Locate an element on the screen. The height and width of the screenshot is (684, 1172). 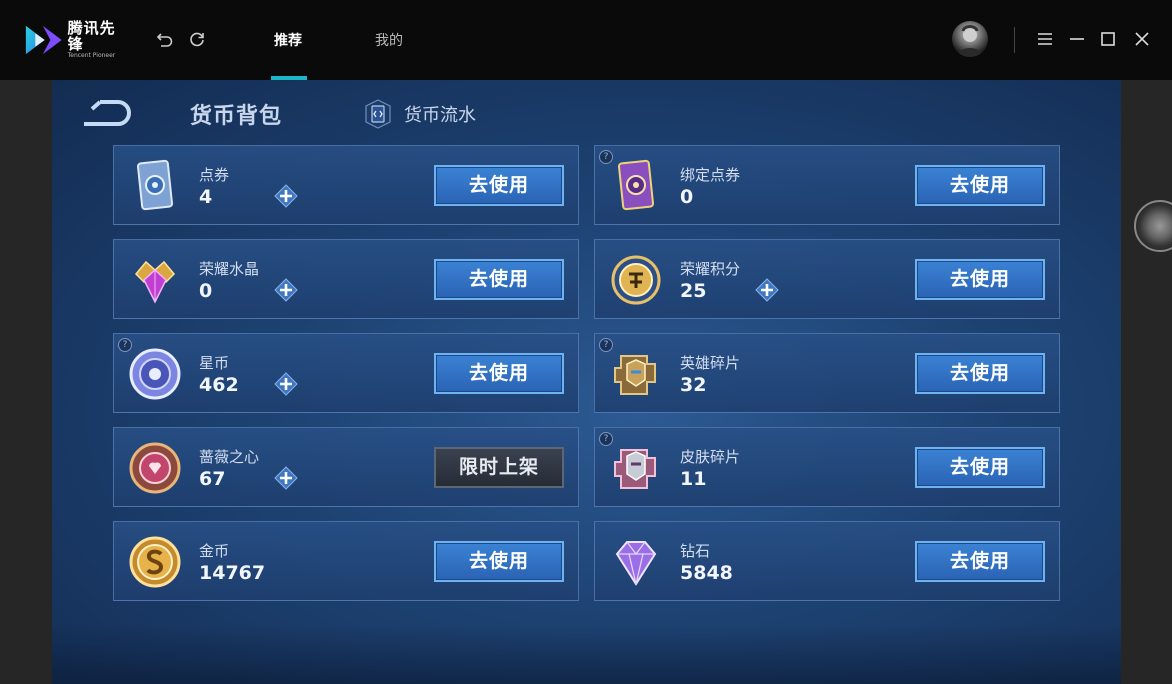
currency-value: 67 is located at coordinates (212, 479).